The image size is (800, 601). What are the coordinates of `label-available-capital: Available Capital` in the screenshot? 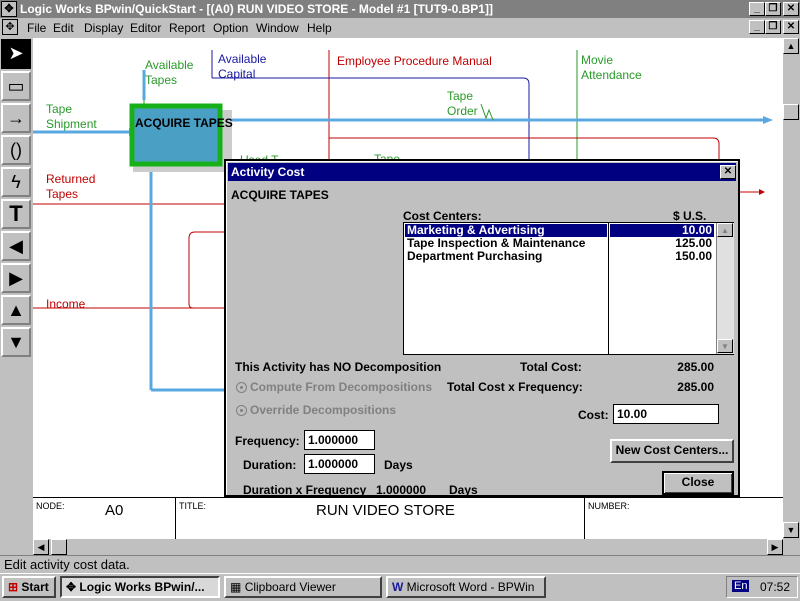 It's located at (242, 66).